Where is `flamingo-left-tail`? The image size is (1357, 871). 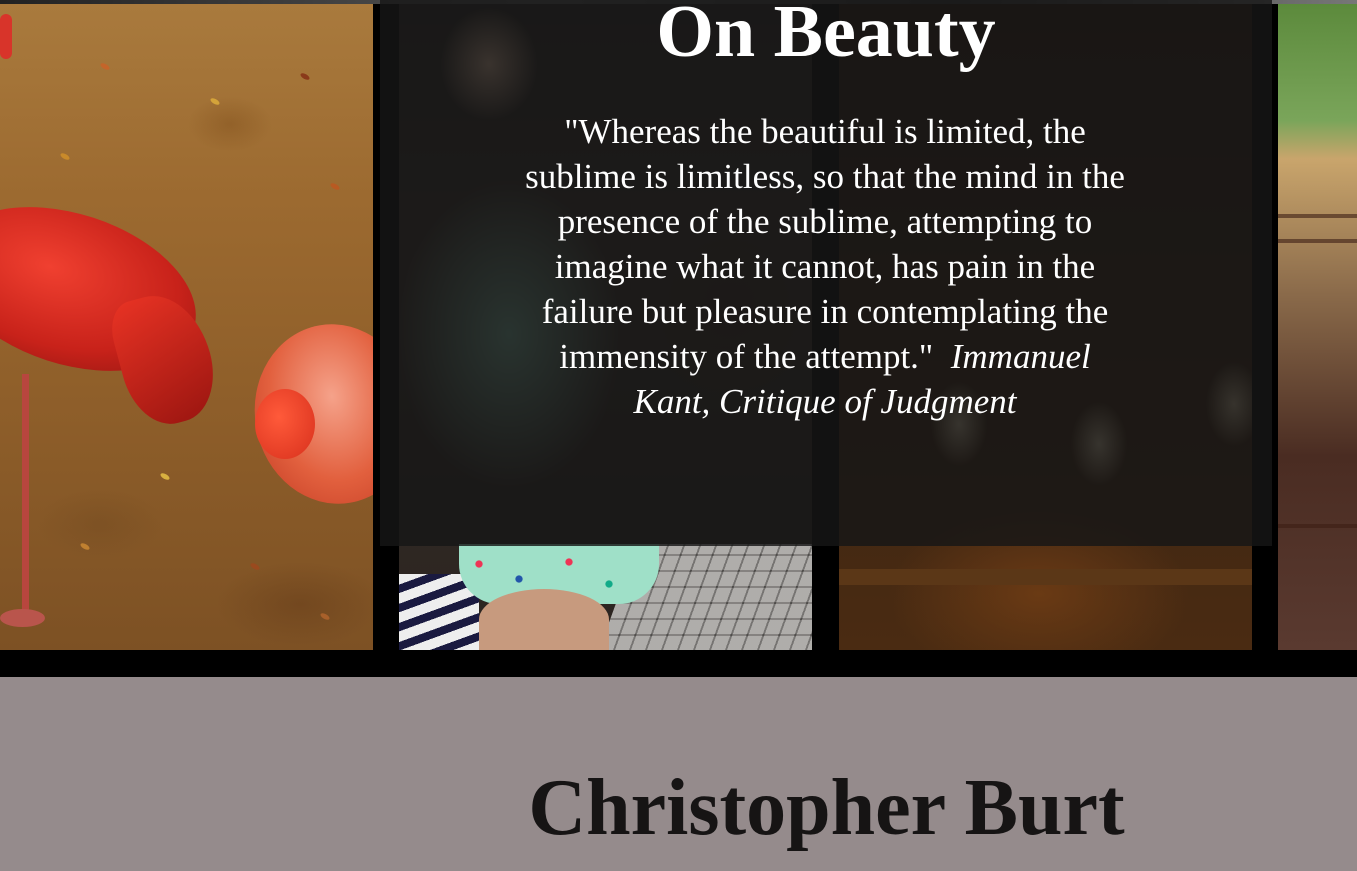
flamingo-left-tail is located at coordinates (165, 359).